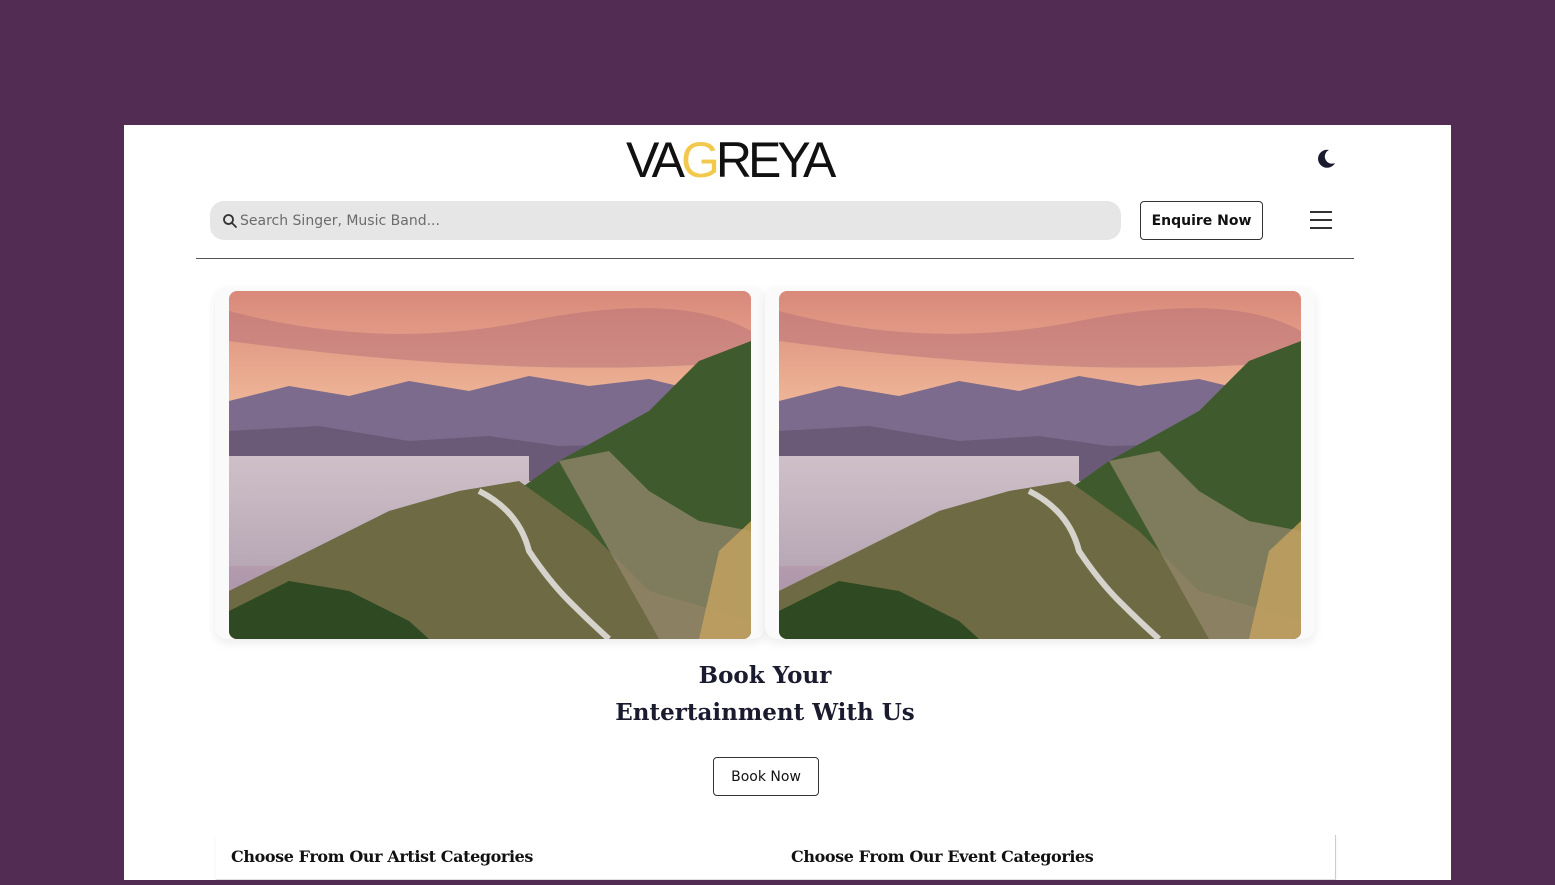 The width and height of the screenshot is (1555, 885). What do you see at coordinates (655, 160) in the screenshot?
I see `logo-part-1: VA` at bounding box center [655, 160].